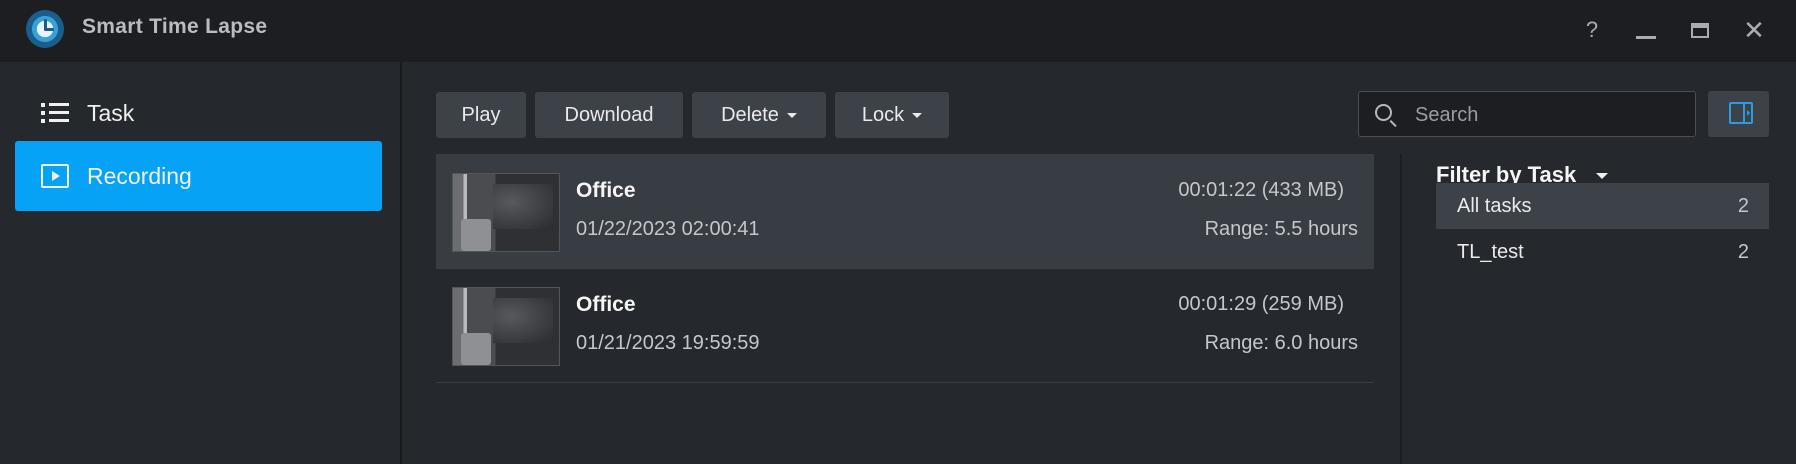 The width and height of the screenshot is (1796, 464). Describe the element at coordinates (1401, 309) in the screenshot. I see `filter-divider` at that location.